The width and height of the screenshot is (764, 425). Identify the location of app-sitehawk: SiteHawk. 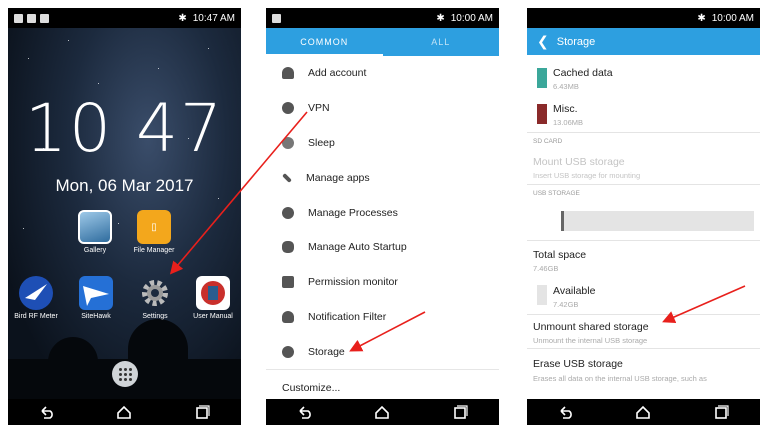
(96, 298).